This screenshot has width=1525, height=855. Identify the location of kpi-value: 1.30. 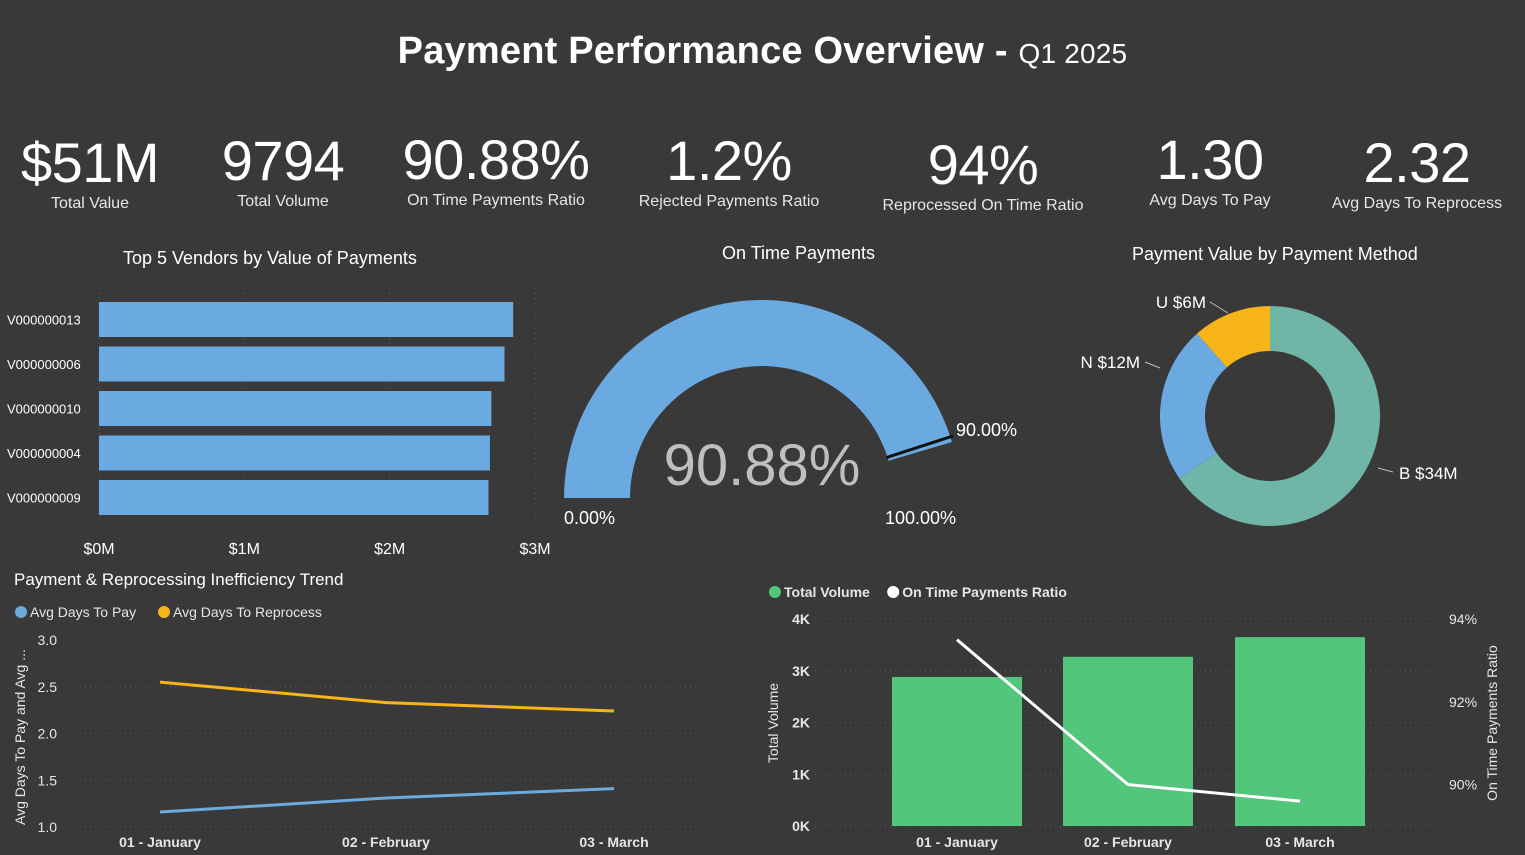
(1210, 159).